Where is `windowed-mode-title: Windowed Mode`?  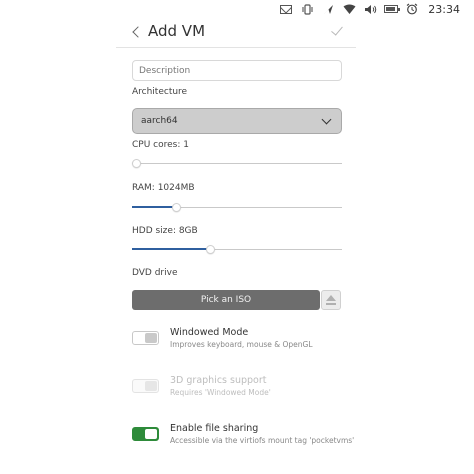 windowed-mode-title: Windowed Mode is located at coordinates (209, 332).